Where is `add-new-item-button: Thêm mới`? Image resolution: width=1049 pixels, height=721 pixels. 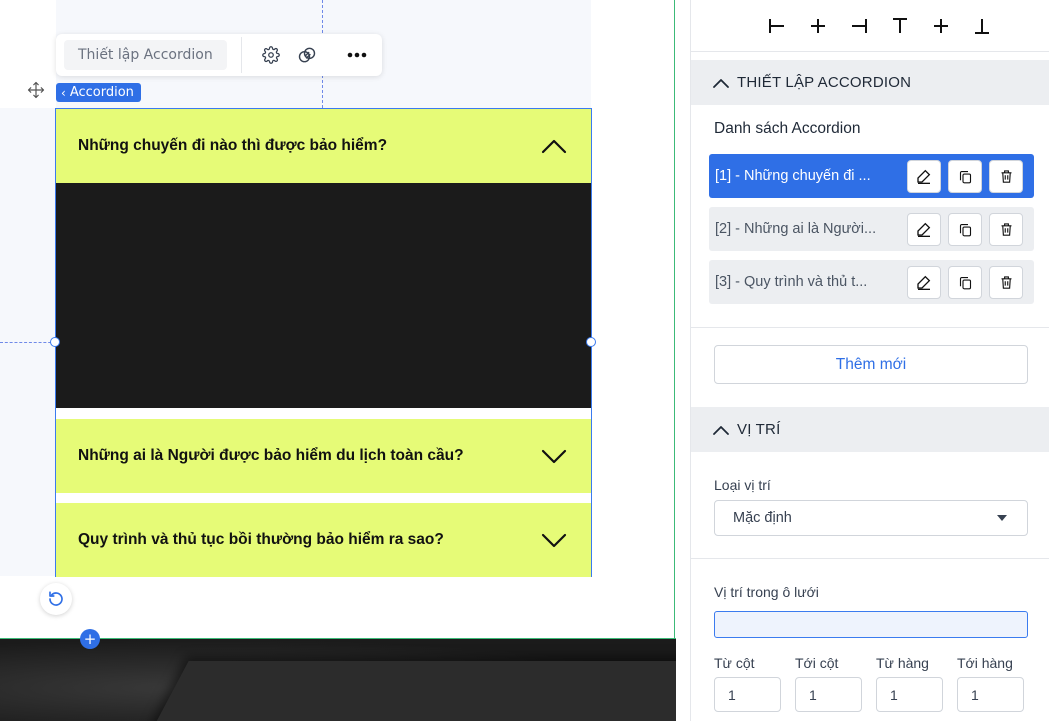 add-new-item-button: Thêm mới is located at coordinates (871, 364).